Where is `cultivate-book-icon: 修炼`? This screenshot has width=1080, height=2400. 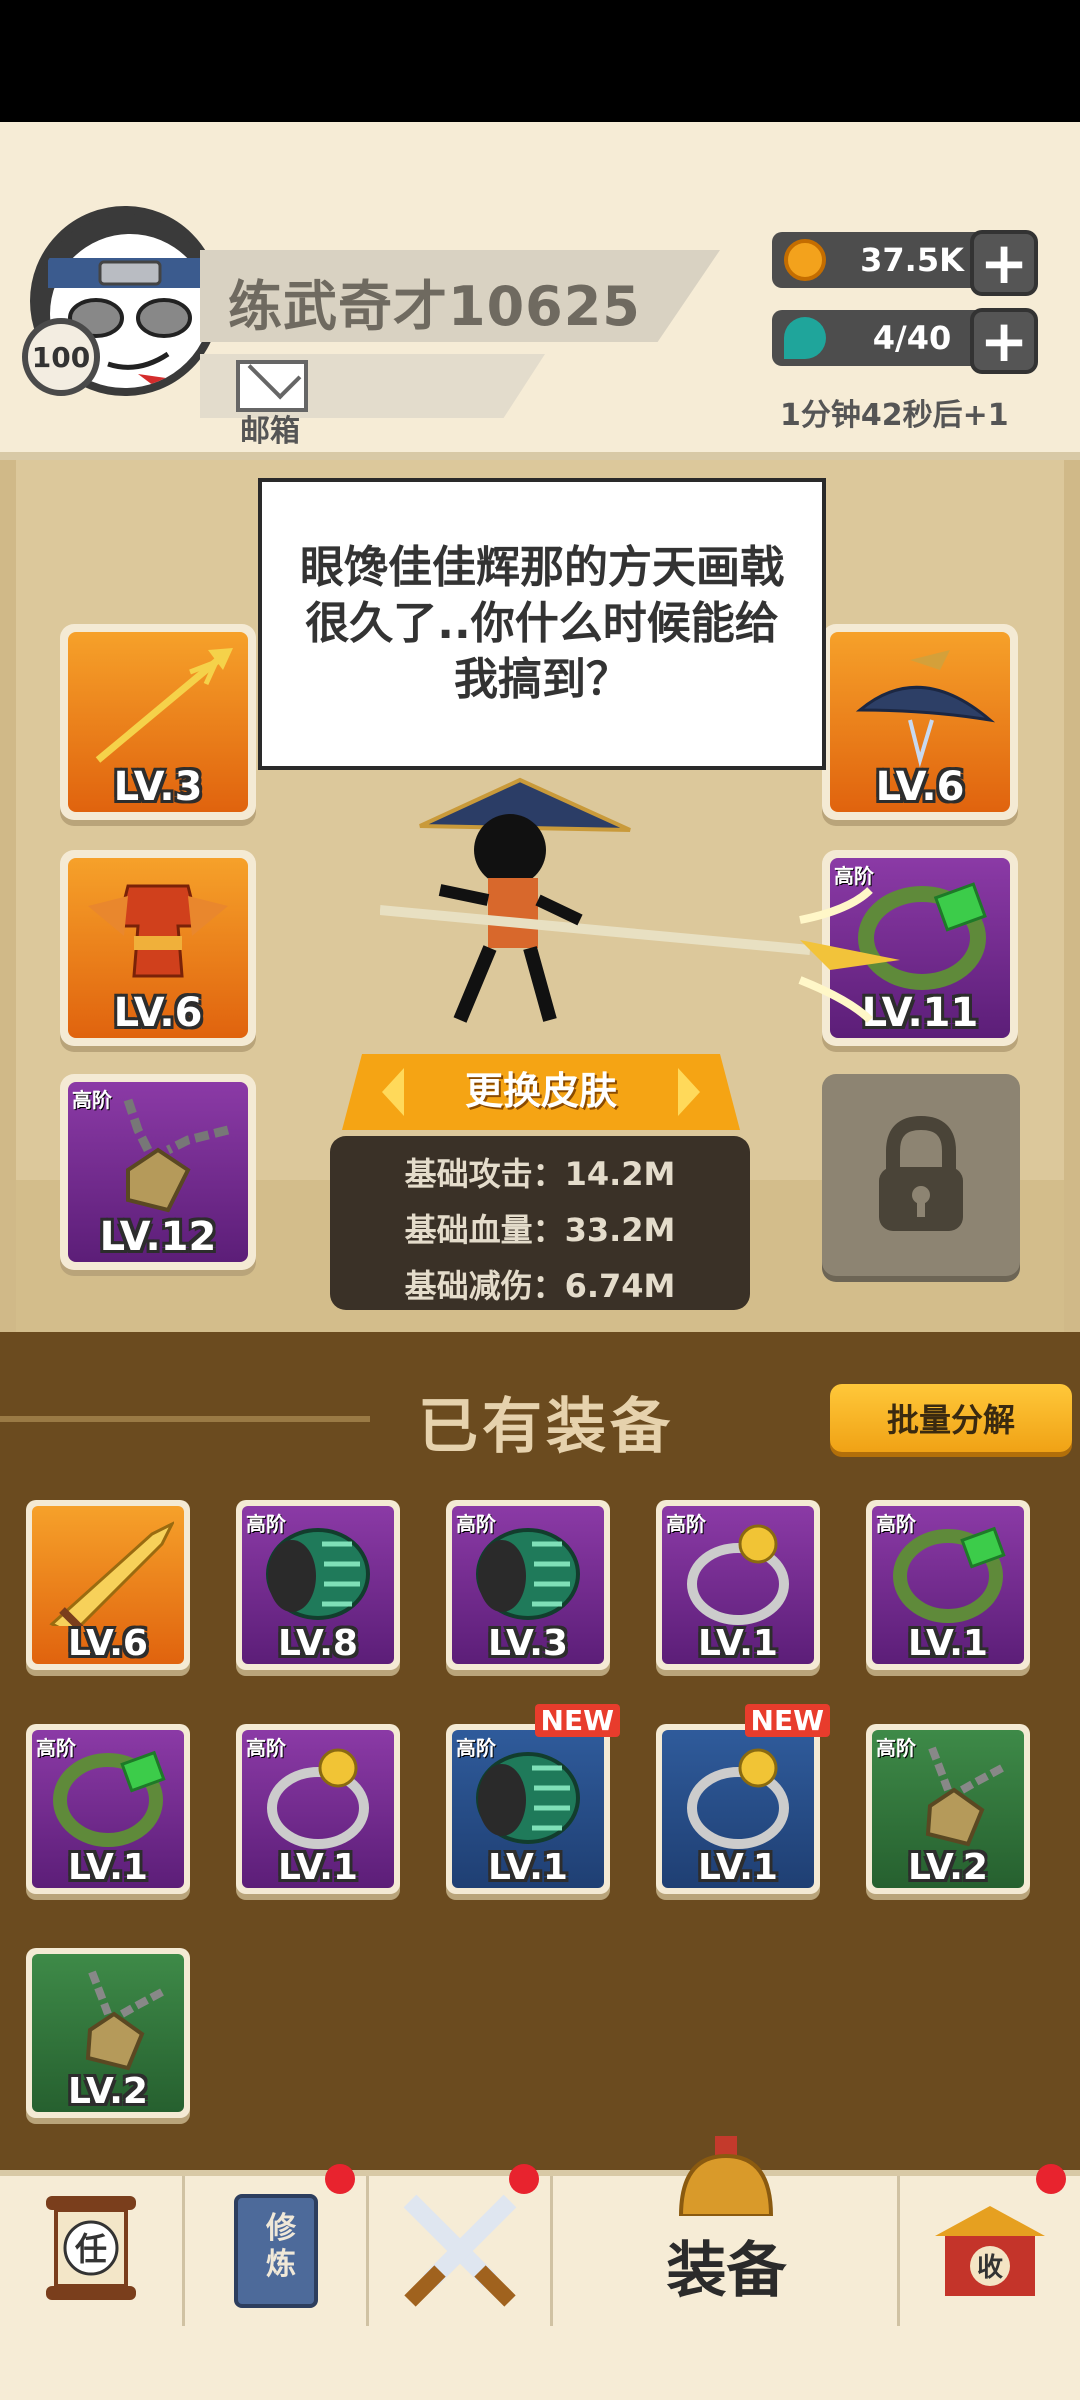 cultivate-book-icon: 修炼 is located at coordinates (275, 2251).